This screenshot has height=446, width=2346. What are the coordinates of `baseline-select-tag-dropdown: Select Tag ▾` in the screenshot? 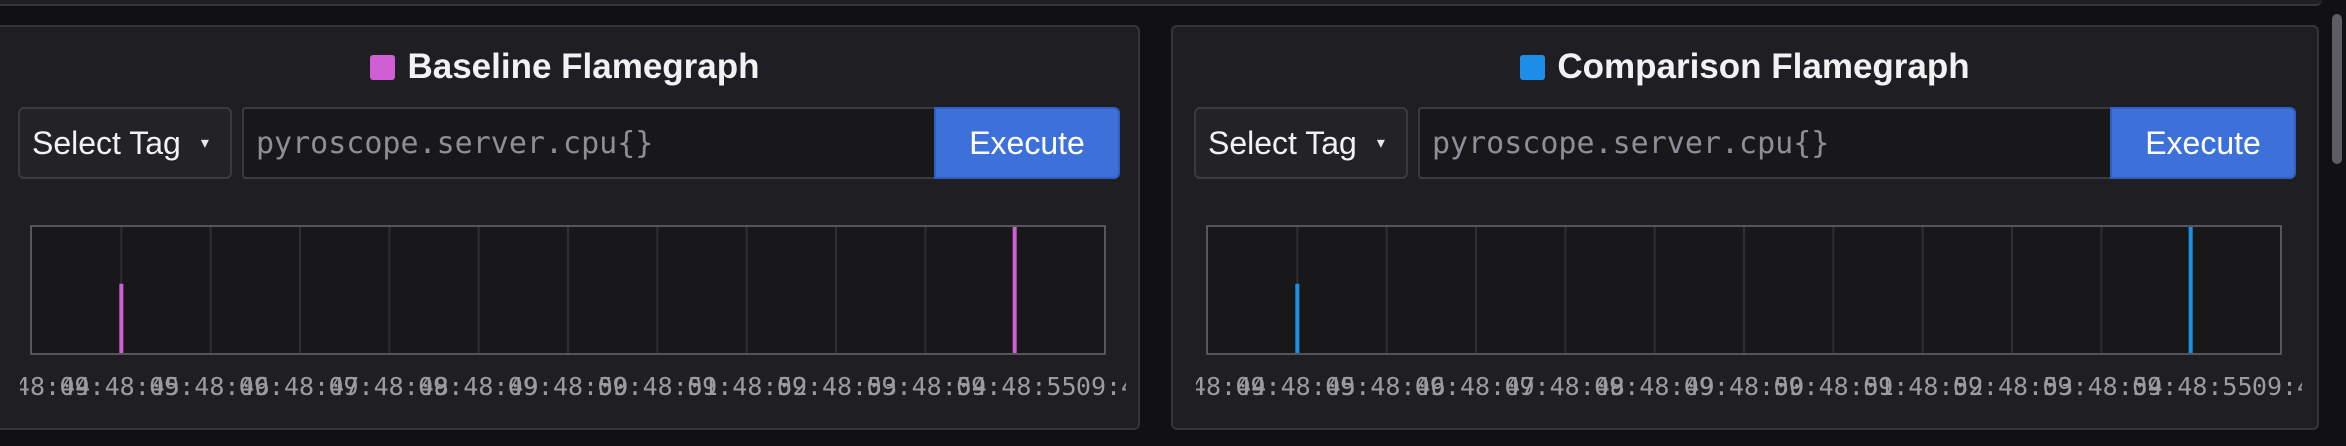 It's located at (125, 143).